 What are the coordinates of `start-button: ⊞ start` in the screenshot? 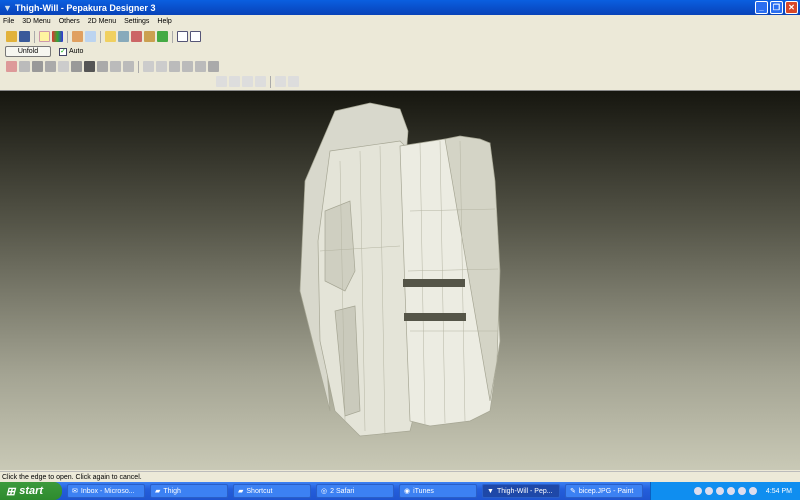 It's located at (31, 491).